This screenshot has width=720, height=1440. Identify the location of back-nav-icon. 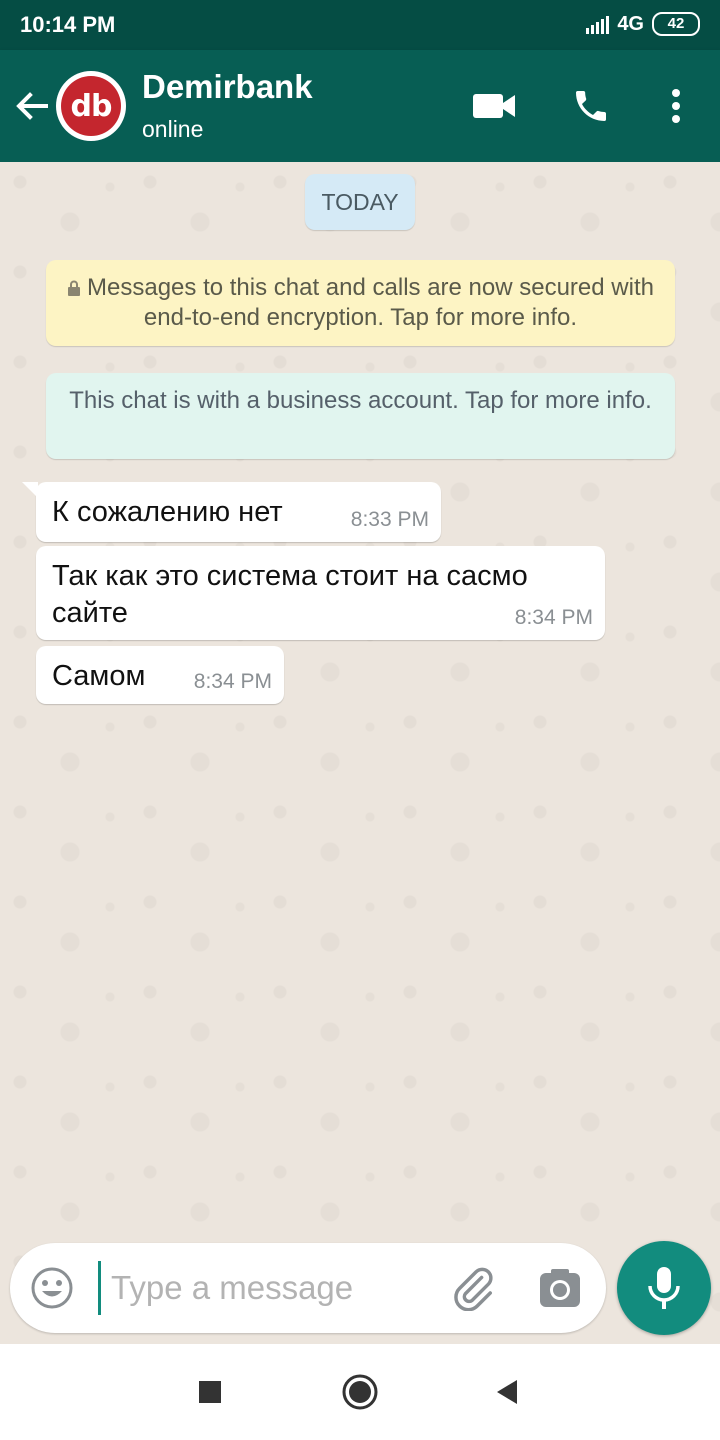
(507, 1392).